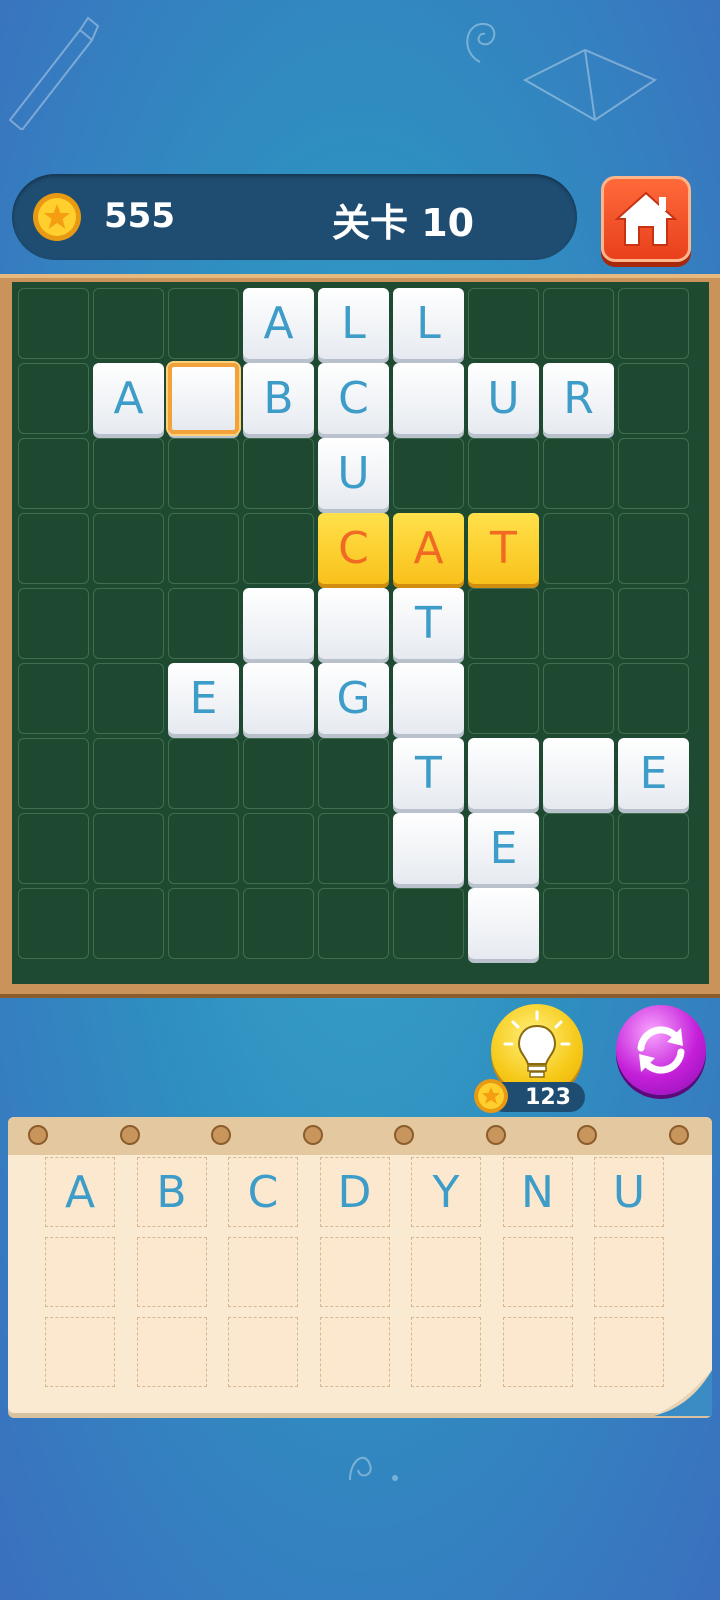  Describe the element at coordinates (54, 73) in the screenshot. I see `pencil-doodle-icon` at that location.